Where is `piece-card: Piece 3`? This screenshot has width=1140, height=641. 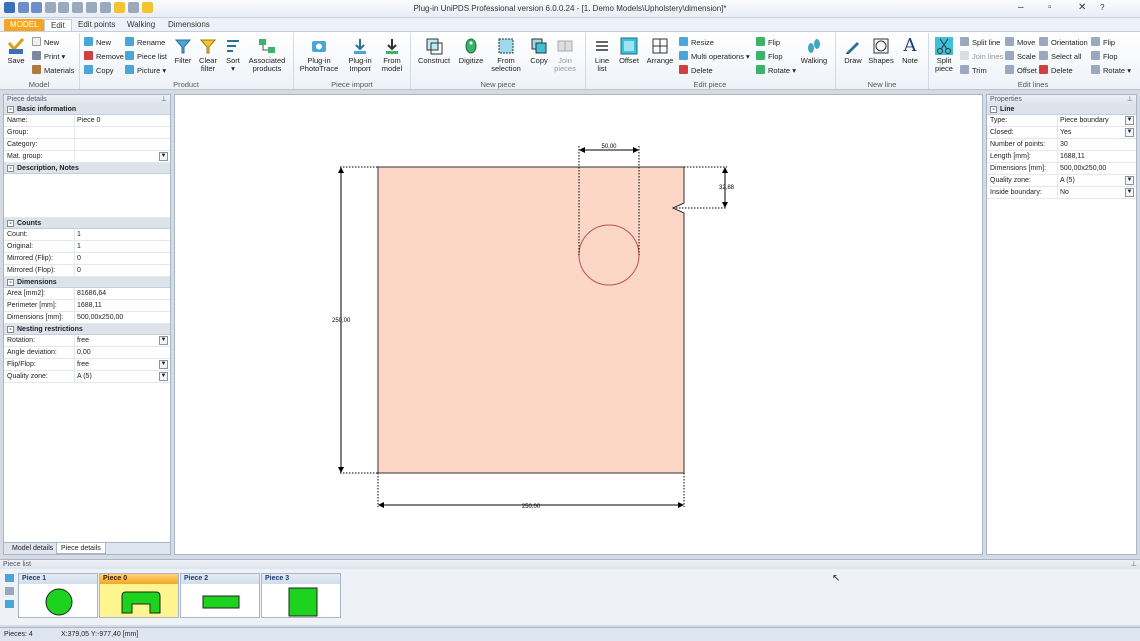 piece-card: Piece 3 is located at coordinates (301, 595).